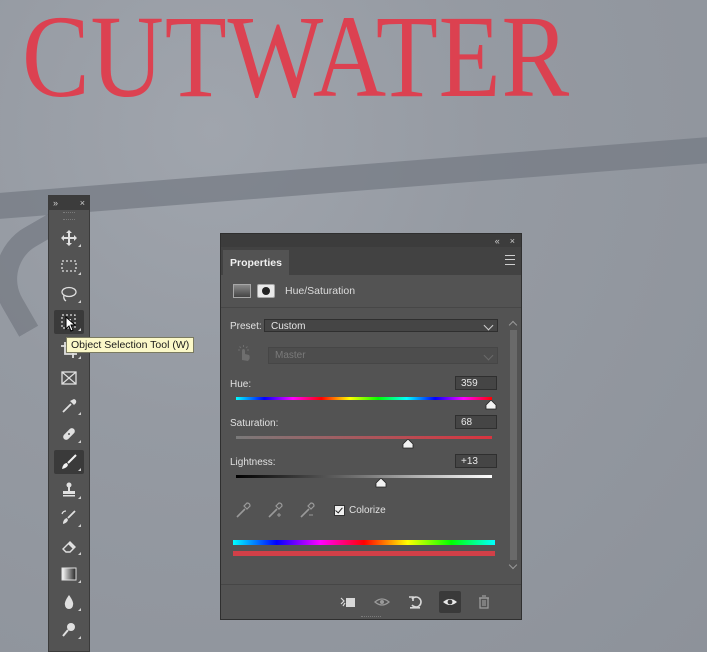 Image resolution: width=707 pixels, height=652 pixels. I want to click on colorize-label: Colorize, so click(367, 510).